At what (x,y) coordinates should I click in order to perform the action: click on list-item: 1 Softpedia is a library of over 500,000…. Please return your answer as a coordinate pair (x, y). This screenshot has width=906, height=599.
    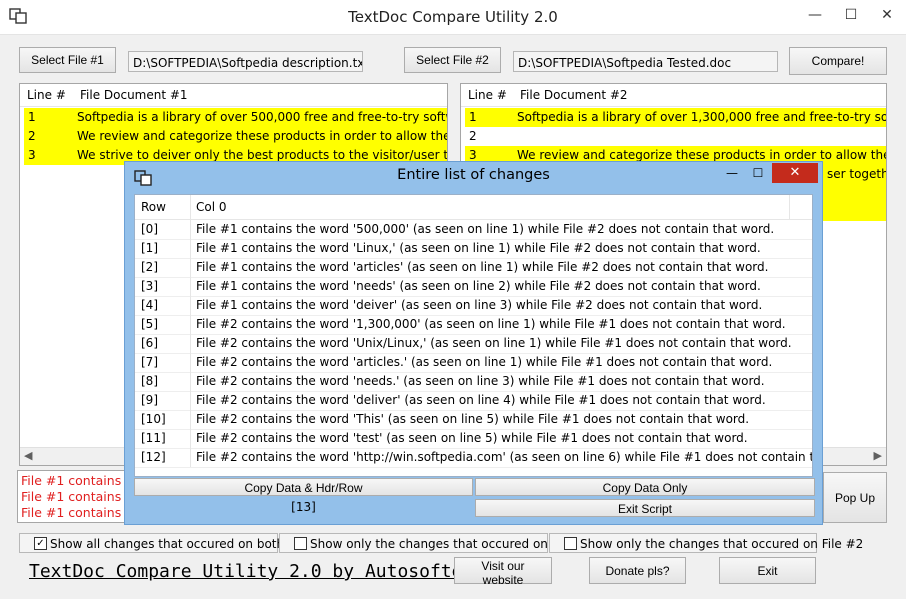
    Looking at the image, I should click on (235, 117).